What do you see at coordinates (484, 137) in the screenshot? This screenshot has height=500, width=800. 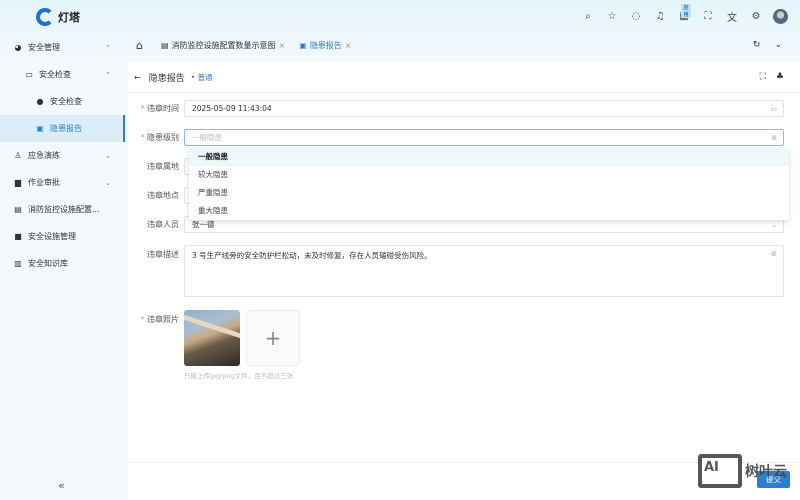 I see `level-select: 一般隐患 ⊗` at bounding box center [484, 137].